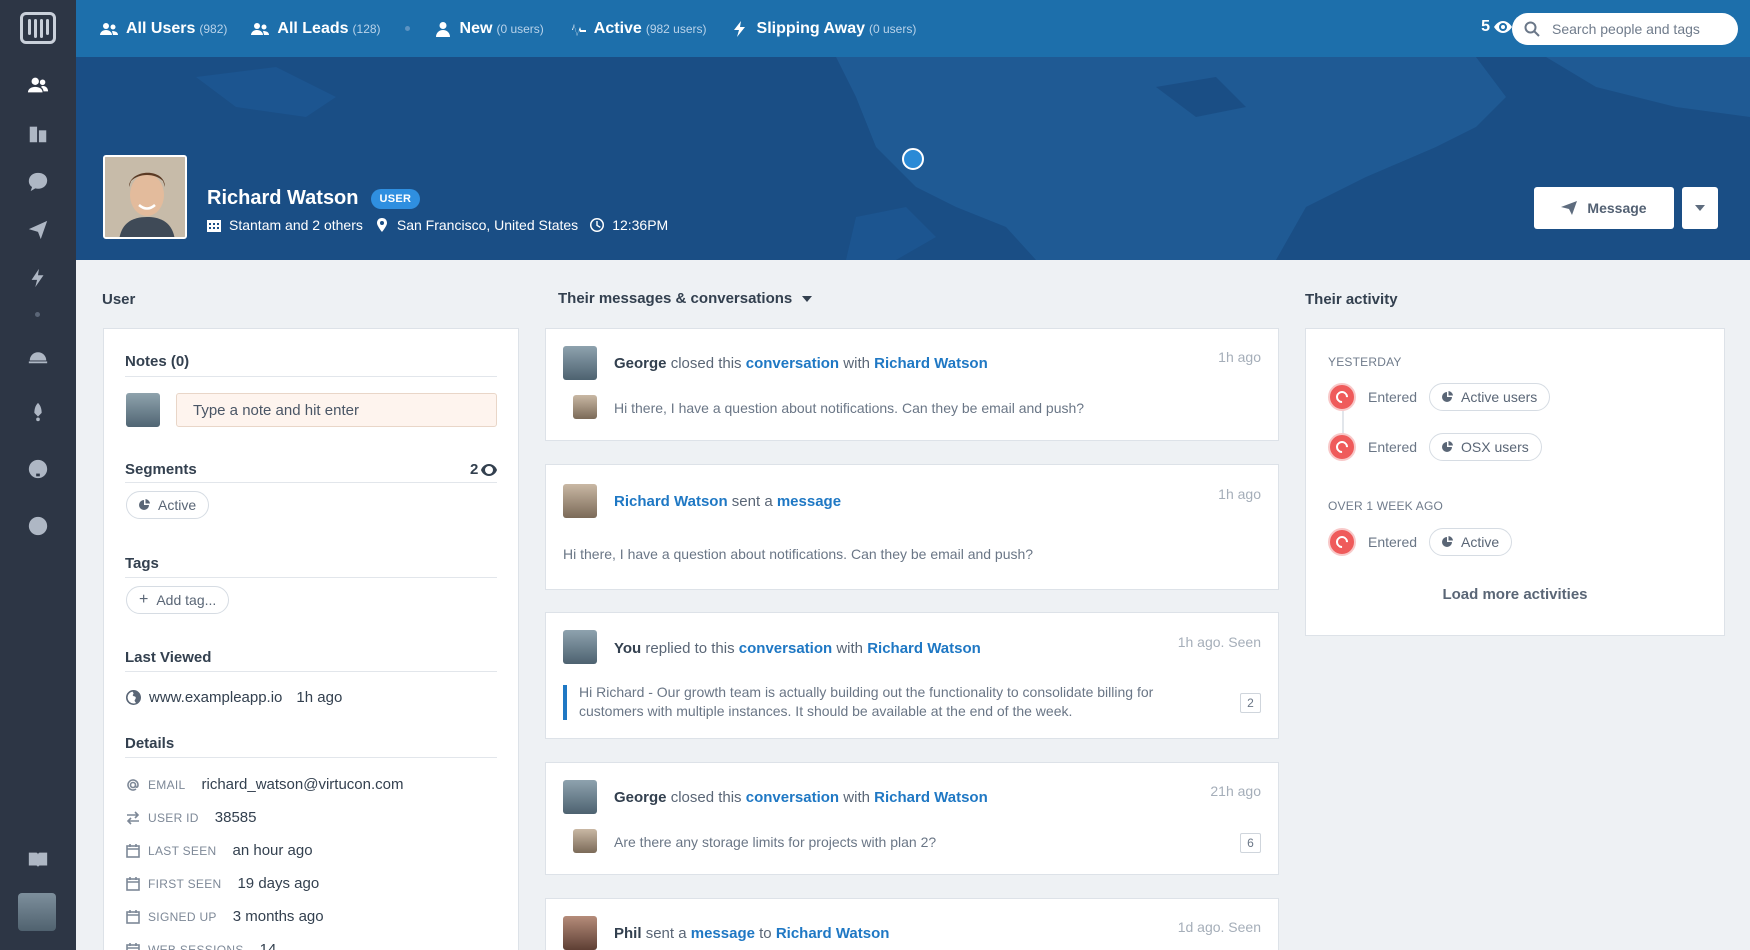 The image size is (1750, 950). What do you see at coordinates (265, 784) in the screenshot?
I see `detail-email: EMAIL richard_watson@virtucon.com` at bounding box center [265, 784].